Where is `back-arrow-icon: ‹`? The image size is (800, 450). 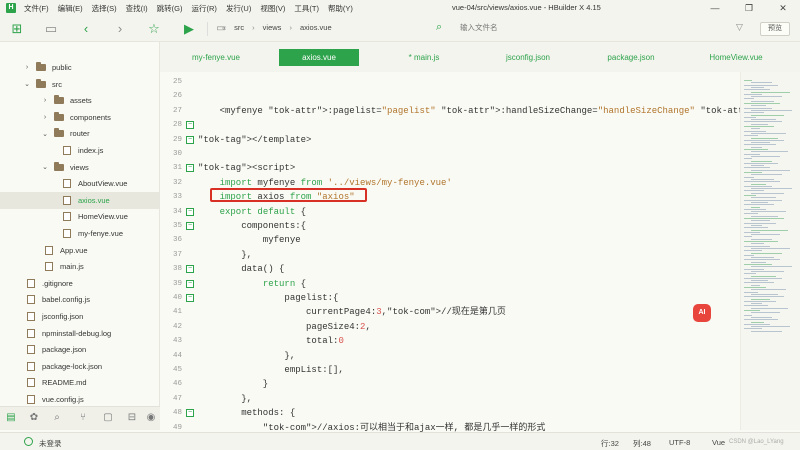 back-arrow-icon: ‹ is located at coordinates (86, 29).